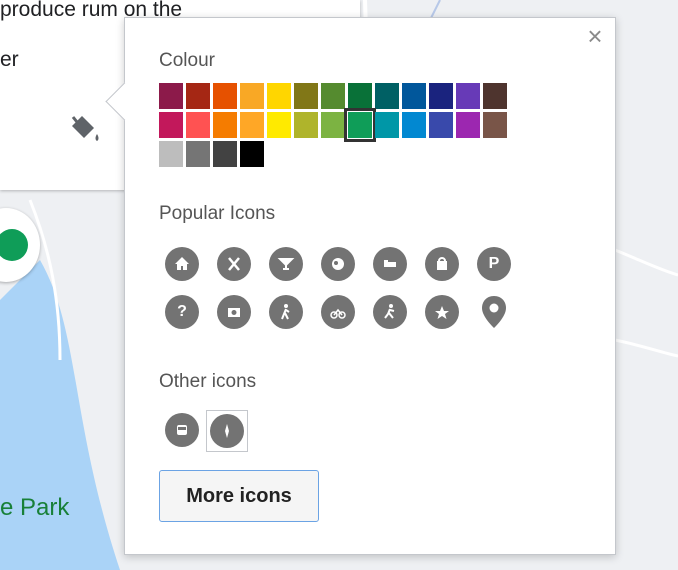  I want to click on park-label: e Park, so click(34, 508).